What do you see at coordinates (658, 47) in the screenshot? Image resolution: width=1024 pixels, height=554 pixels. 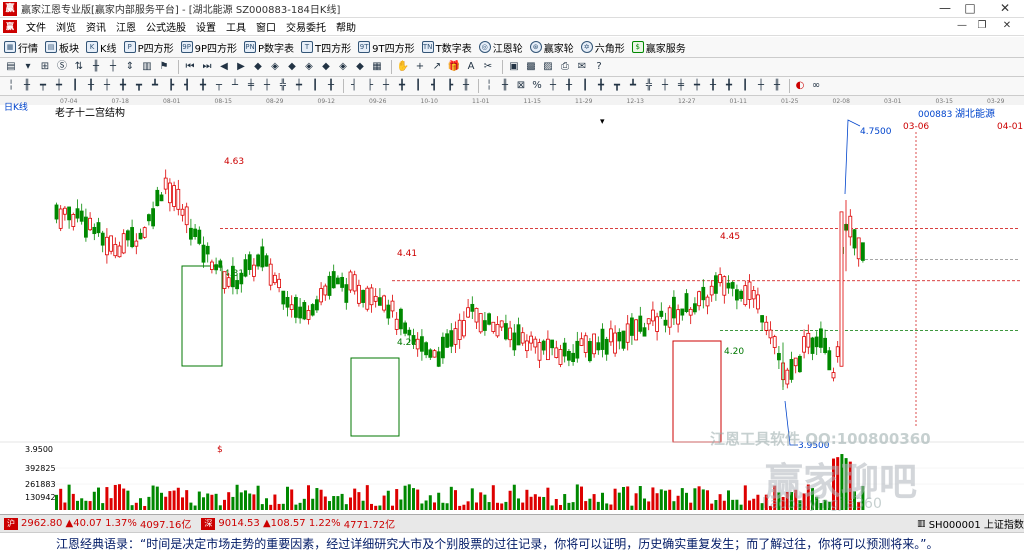 I see `service-button: $ 赢家服务` at bounding box center [658, 47].